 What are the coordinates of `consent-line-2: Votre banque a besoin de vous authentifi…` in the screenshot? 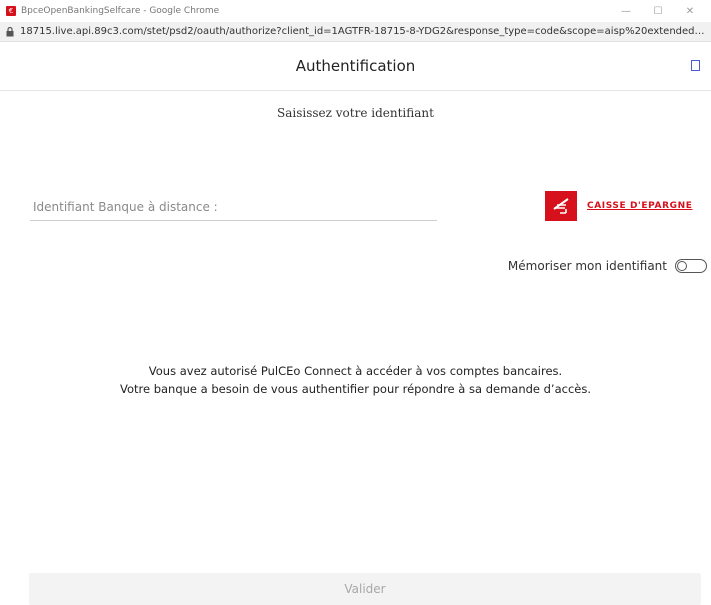 It's located at (355, 389).